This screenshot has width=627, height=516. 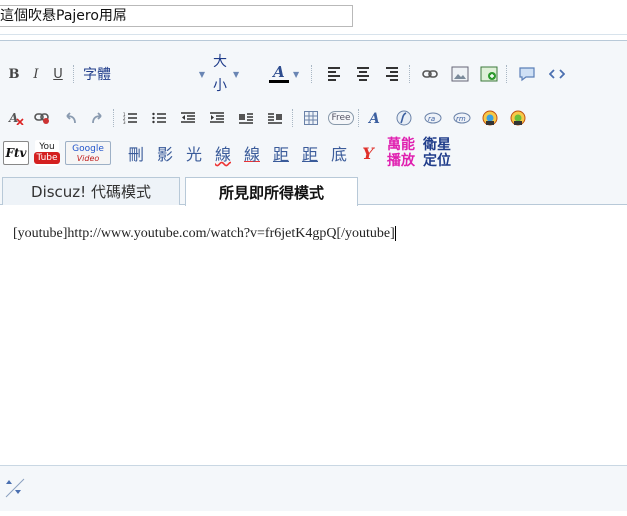 I want to click on ftv-button: Ftv, so click(x=16, y=153).